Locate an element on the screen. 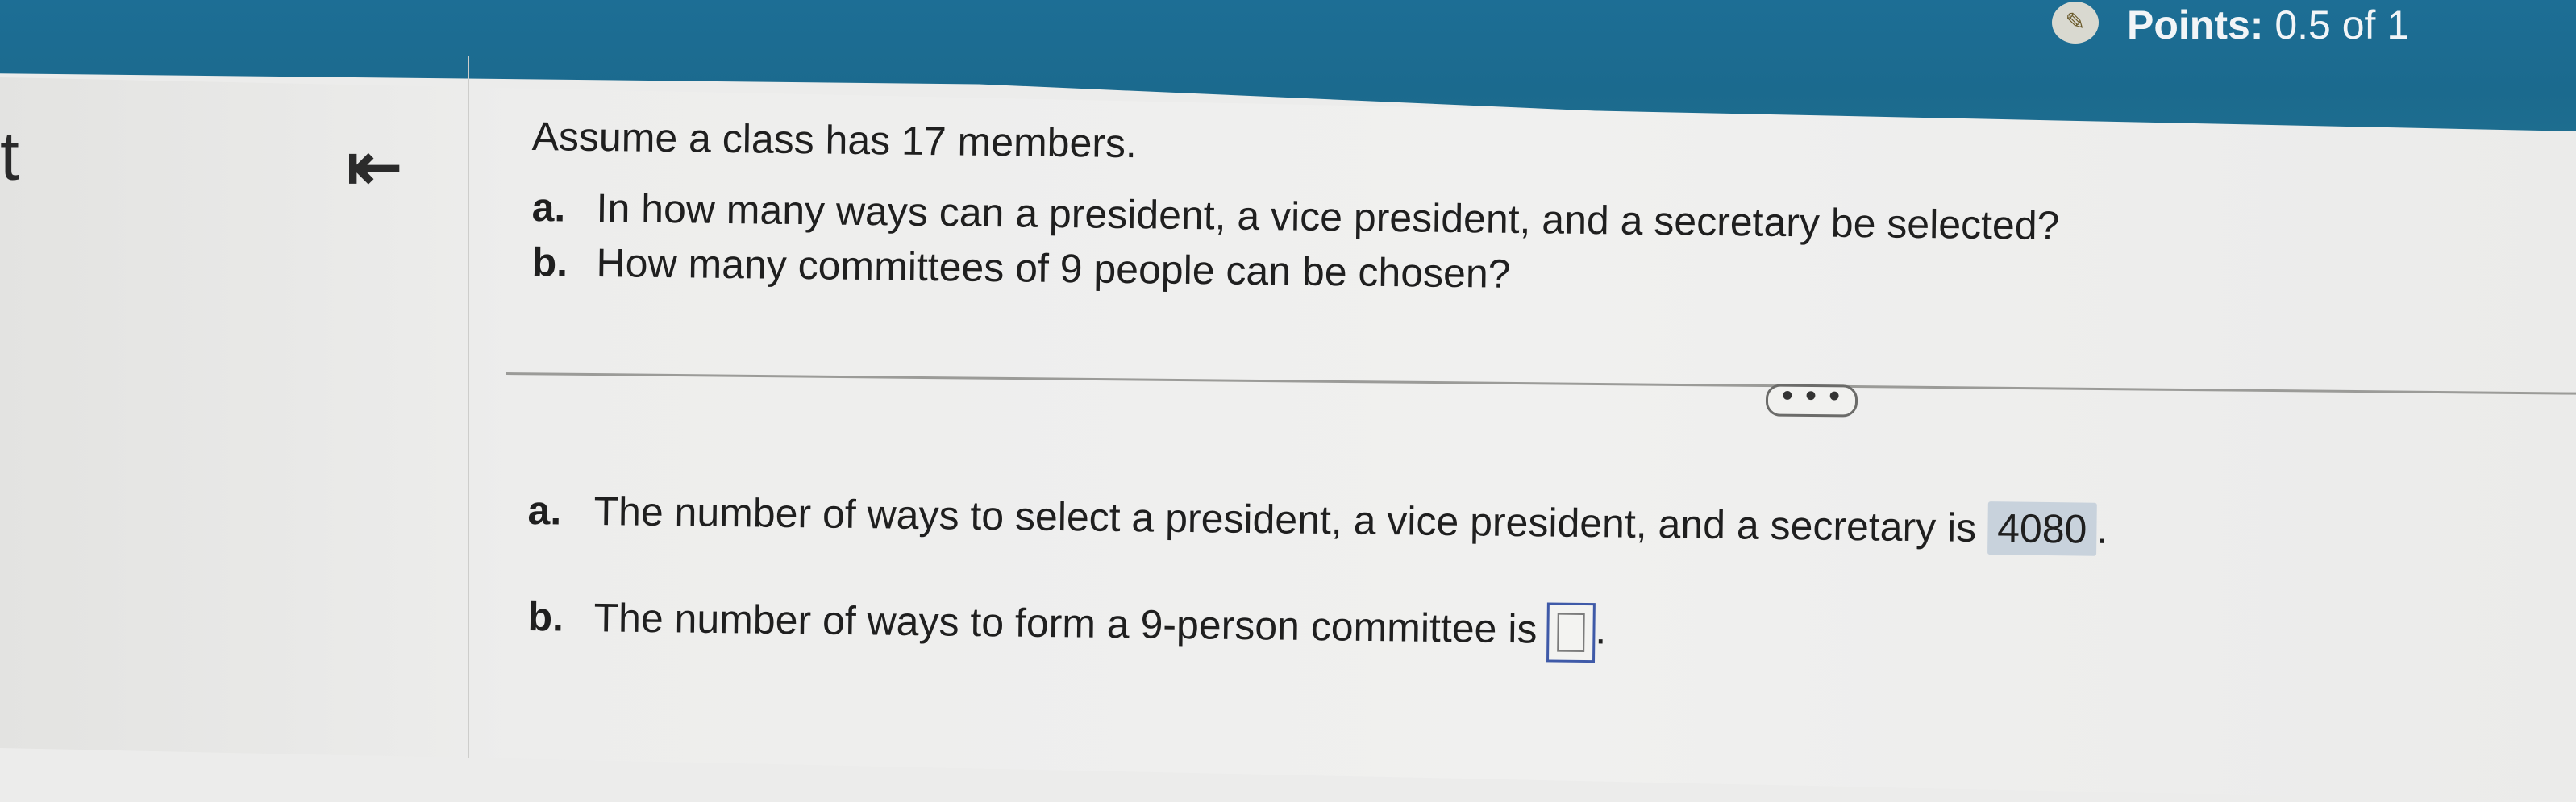 Image resolution: width=2576 pixels, height=802 pixels. points-display: Points: 0.5 of 1 is located at coordinates (2268, 25).